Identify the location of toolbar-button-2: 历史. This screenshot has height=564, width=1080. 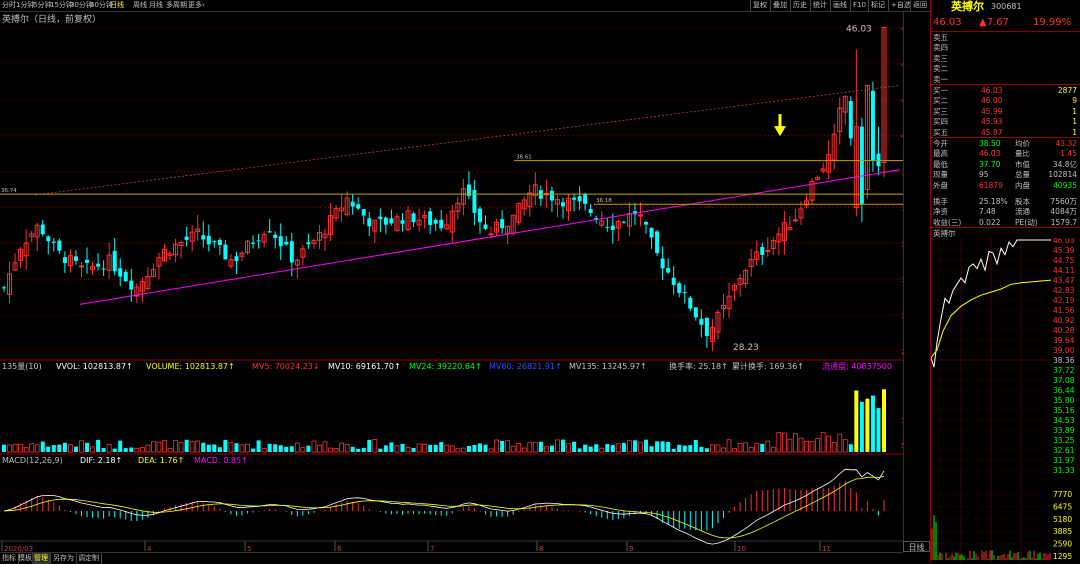
(799, 5).